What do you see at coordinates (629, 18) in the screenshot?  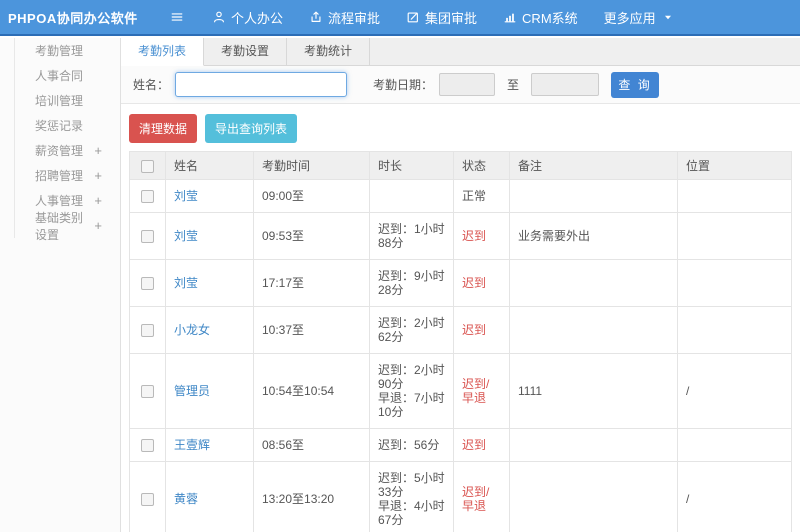 I see `top-nav-label: 更多应用` at bounding box center [629, 18].